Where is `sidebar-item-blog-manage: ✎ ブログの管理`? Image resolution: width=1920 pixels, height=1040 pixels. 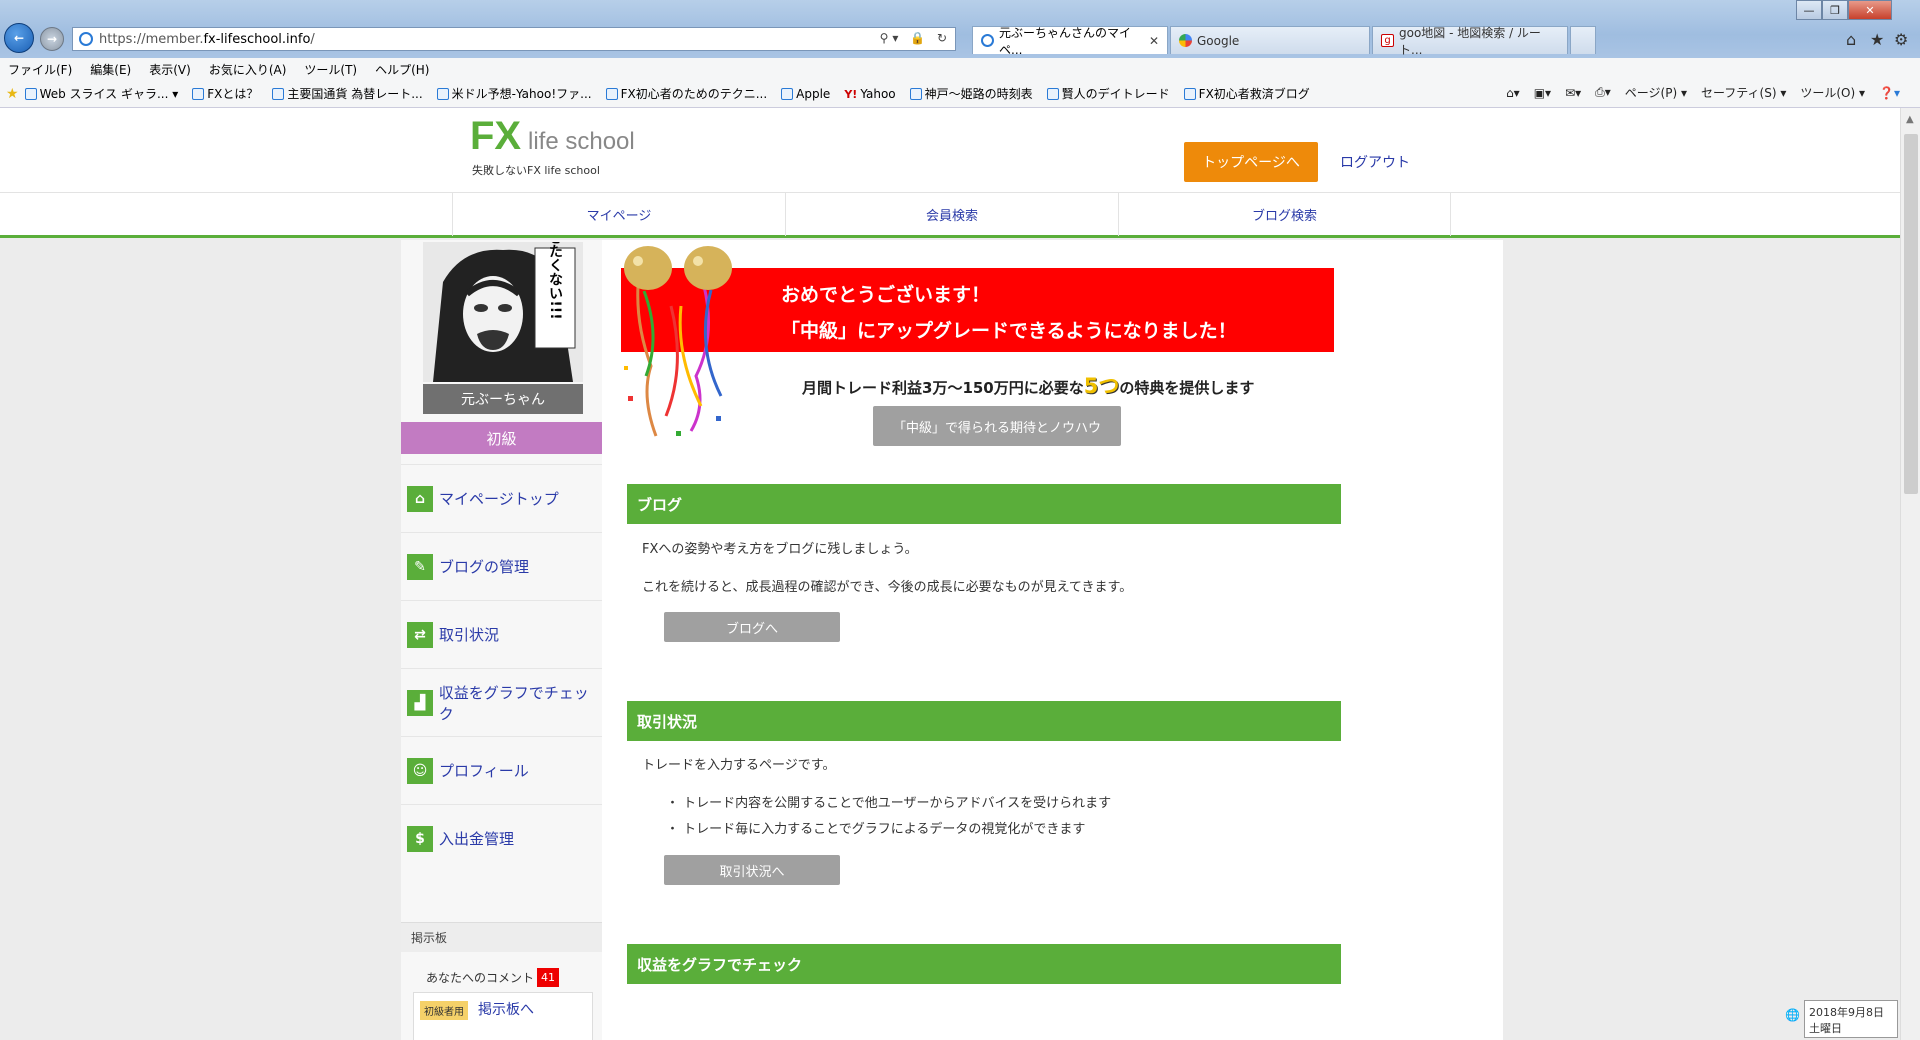 sidebar-item-blog-manage: ✎ ブログの管理 is located at coordinates (501, 566).